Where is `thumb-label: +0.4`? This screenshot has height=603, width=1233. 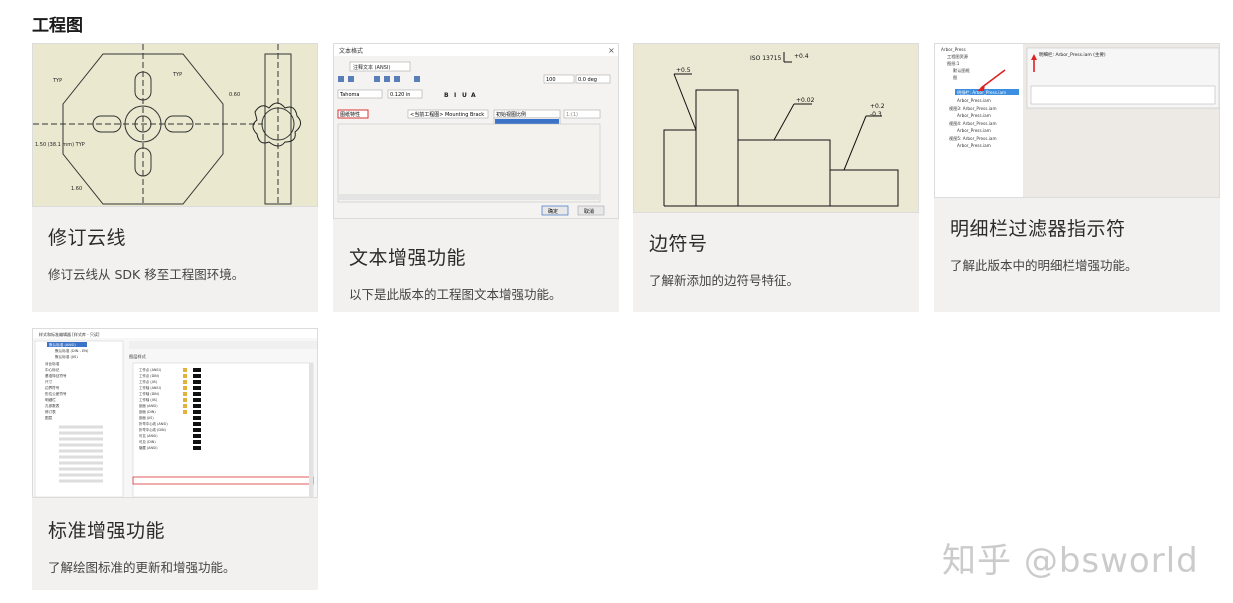 thumb-label: +0.4 is located at coordinates (801, 56).